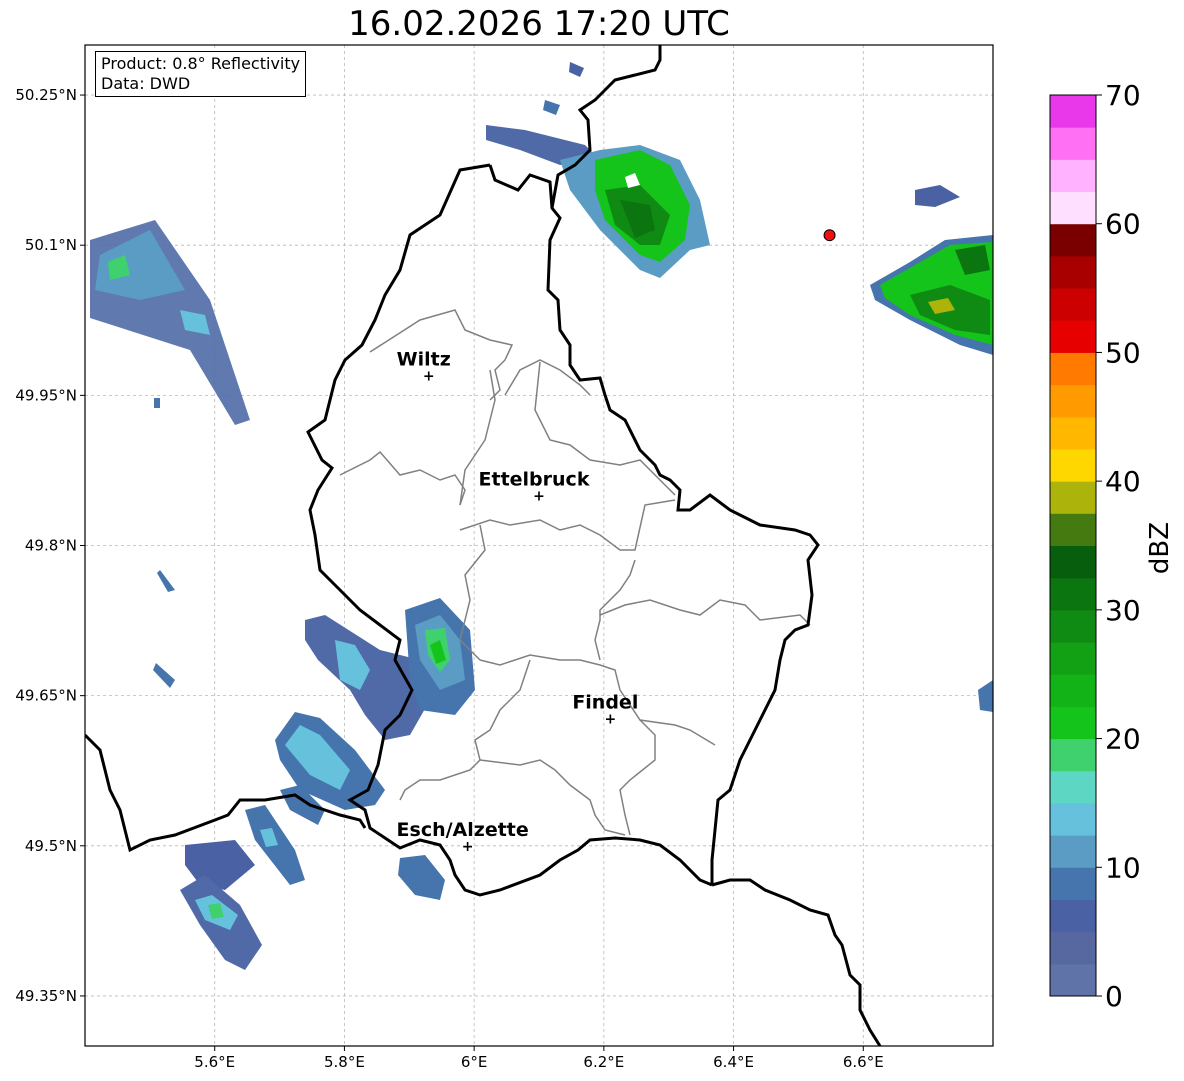  What do you see at coordinates (51, 245) in the screenshot?
I see `lat-tick-label: 50.1°N` at bounding box center [51, 245].